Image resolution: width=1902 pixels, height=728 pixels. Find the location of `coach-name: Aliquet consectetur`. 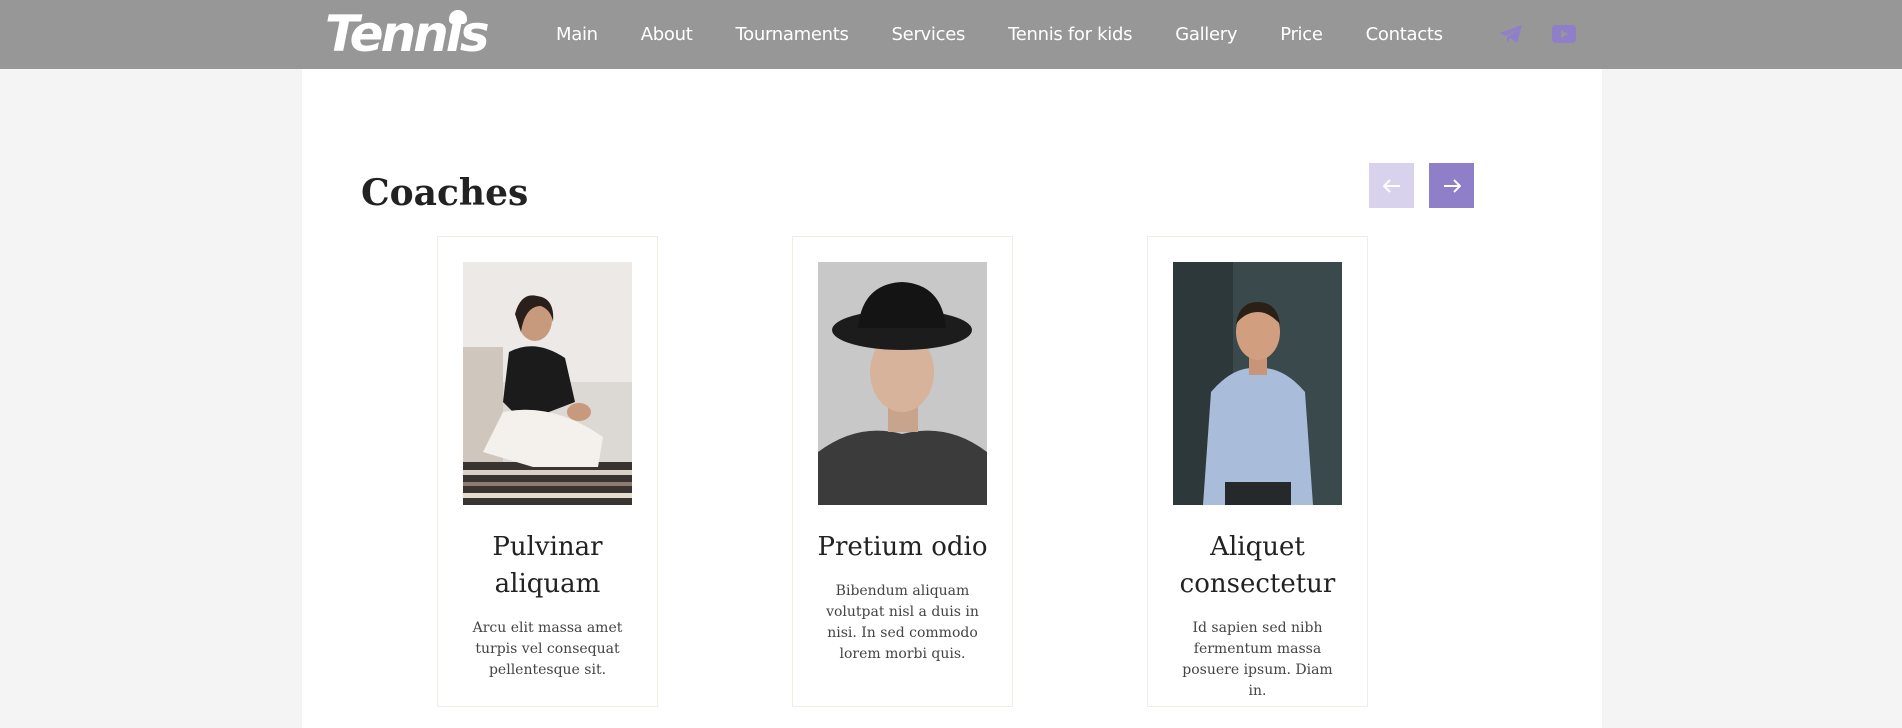

coach-name: Aliquet consectetur is located at coordinates (1257, 565).